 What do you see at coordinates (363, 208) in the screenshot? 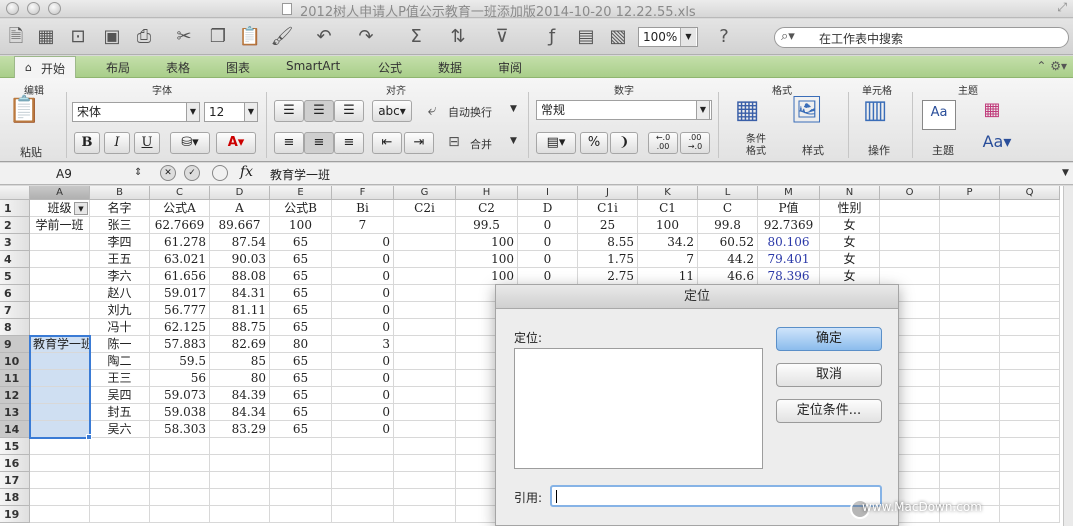
I see `cell-f1: Bi` at bounding box center [363, 208].